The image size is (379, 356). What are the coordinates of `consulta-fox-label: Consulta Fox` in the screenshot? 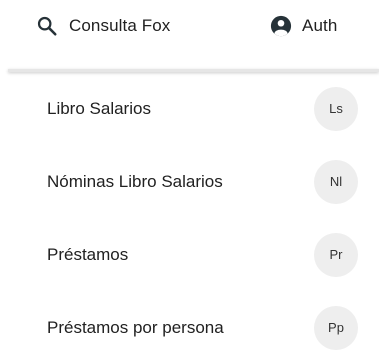 It's located at (120, 25).